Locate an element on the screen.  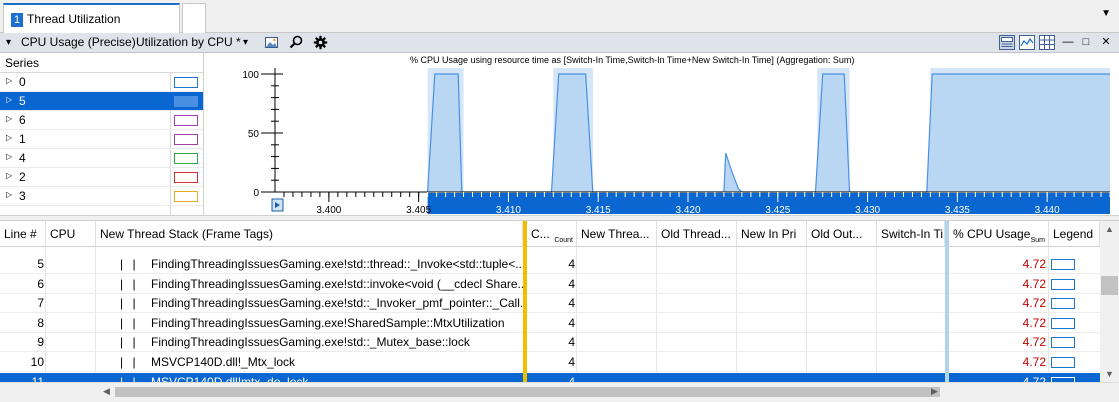
x-tick-label: 3.415 is located at coordinates (598, 210).